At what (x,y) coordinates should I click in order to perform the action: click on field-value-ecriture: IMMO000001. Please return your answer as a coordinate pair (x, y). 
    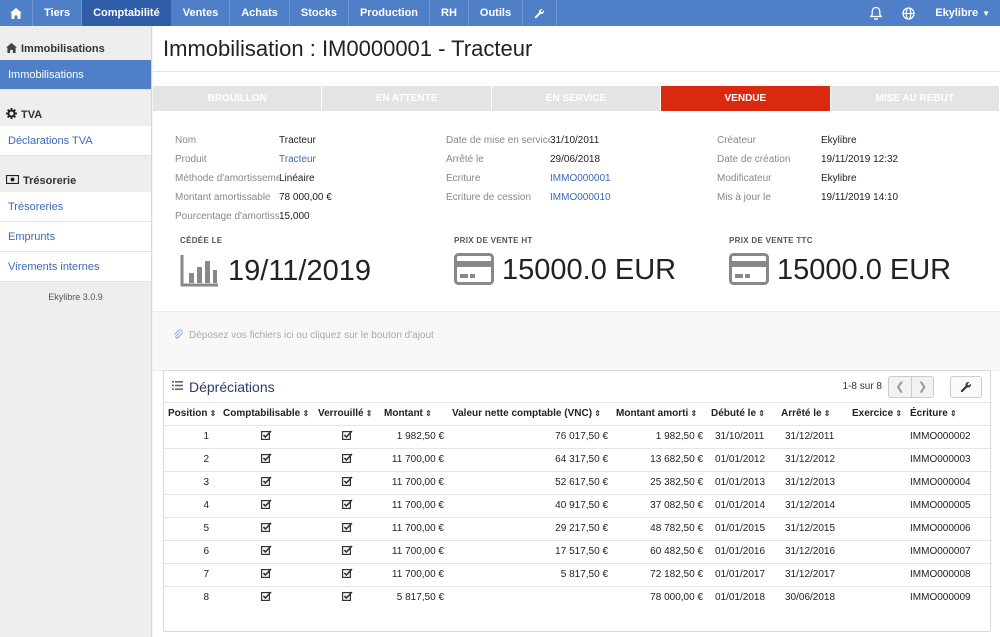
    Looking at the image, I should click on (580, 178).